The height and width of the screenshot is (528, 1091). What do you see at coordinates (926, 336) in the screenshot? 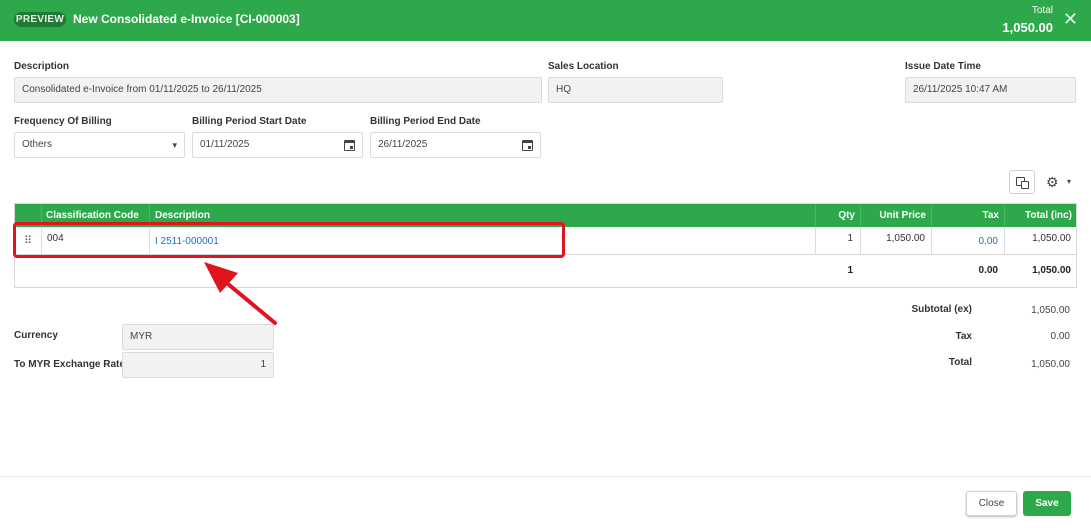
I see `tax-summary-link: Tax` at bounding box center [926, 336].